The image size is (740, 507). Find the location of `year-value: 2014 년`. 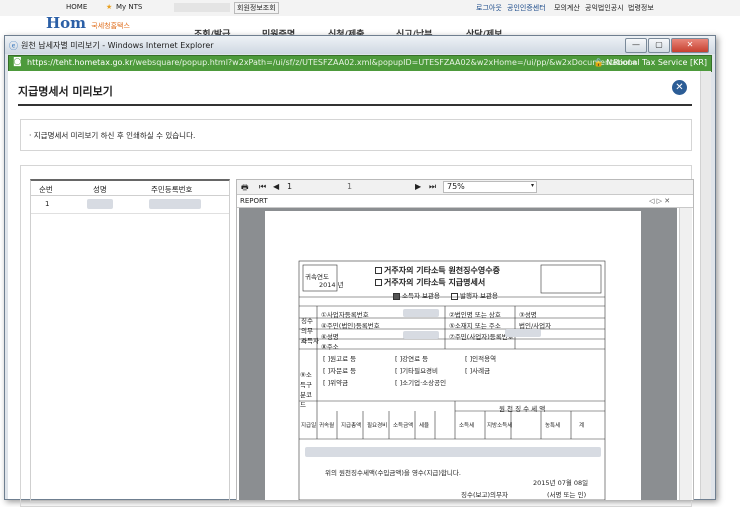

year-value: 2014 년 is located at coordinates (331, 285).